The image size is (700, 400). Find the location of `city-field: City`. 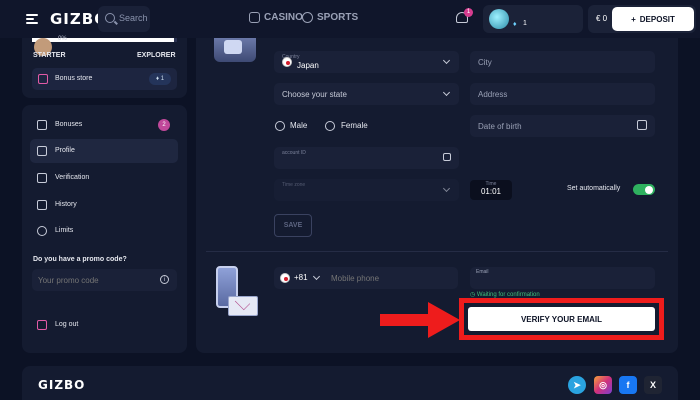

city-field: City is located at coordinates (562, 62).